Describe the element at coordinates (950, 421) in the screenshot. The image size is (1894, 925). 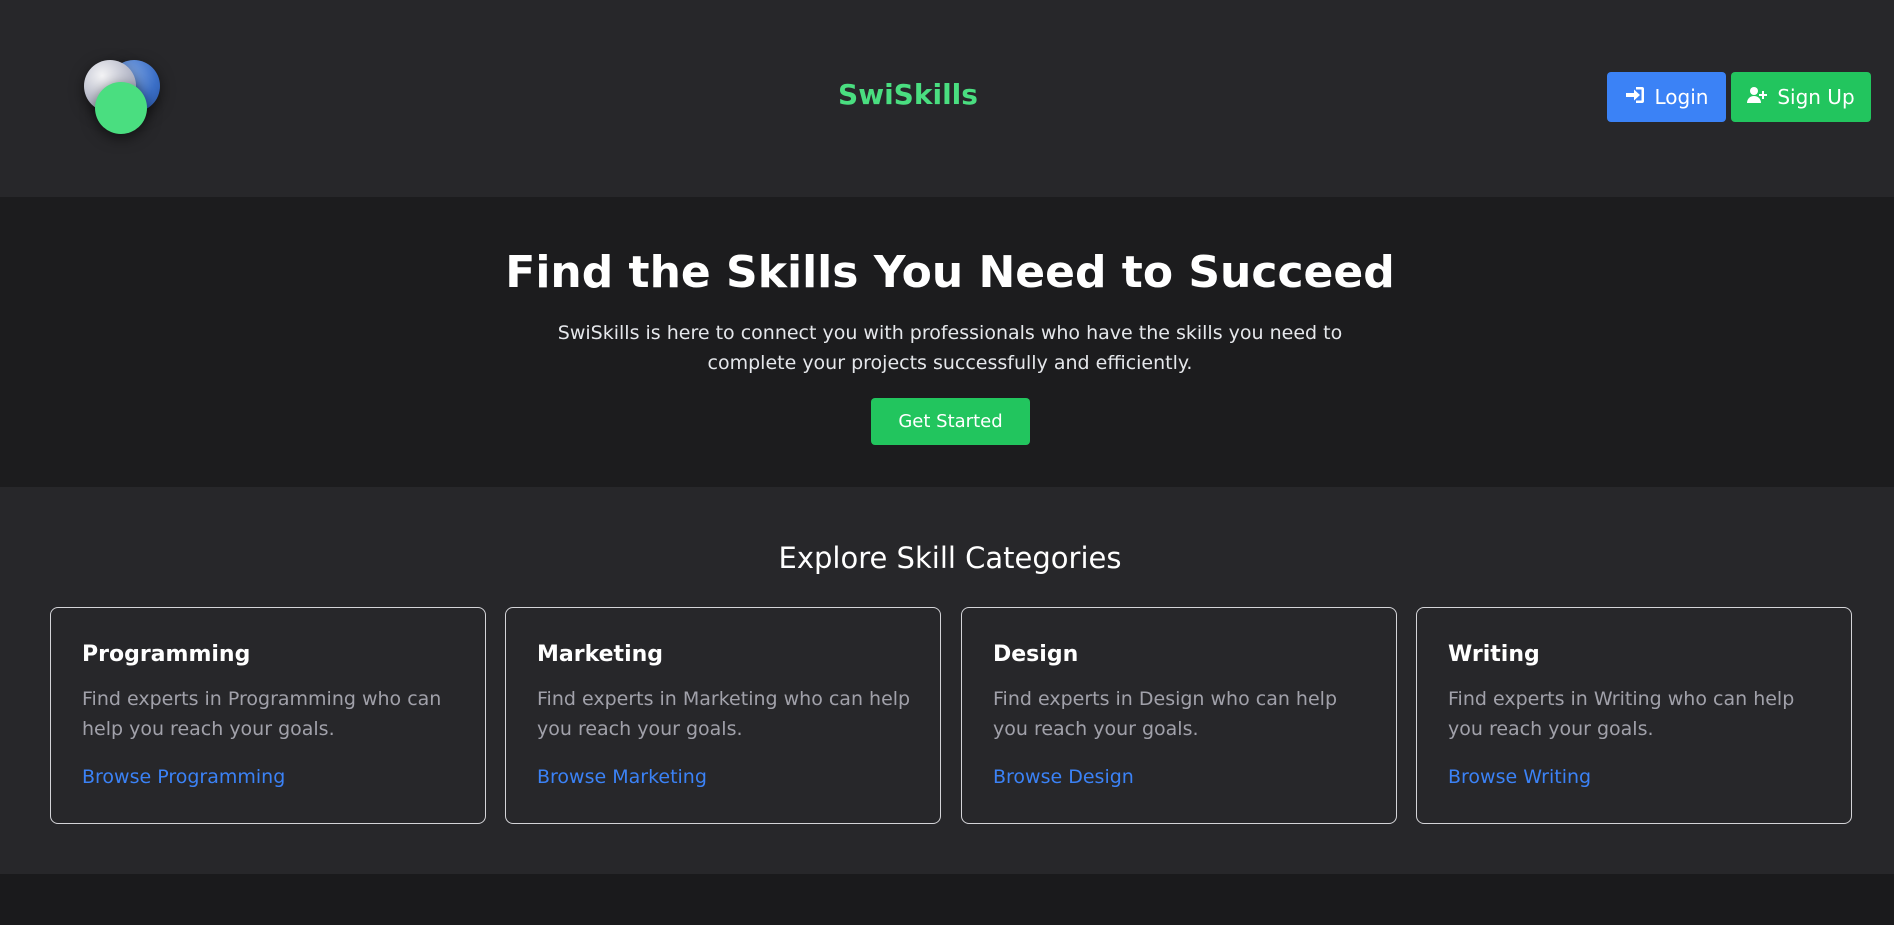
I see `get-started-button: Get Started` at that location.